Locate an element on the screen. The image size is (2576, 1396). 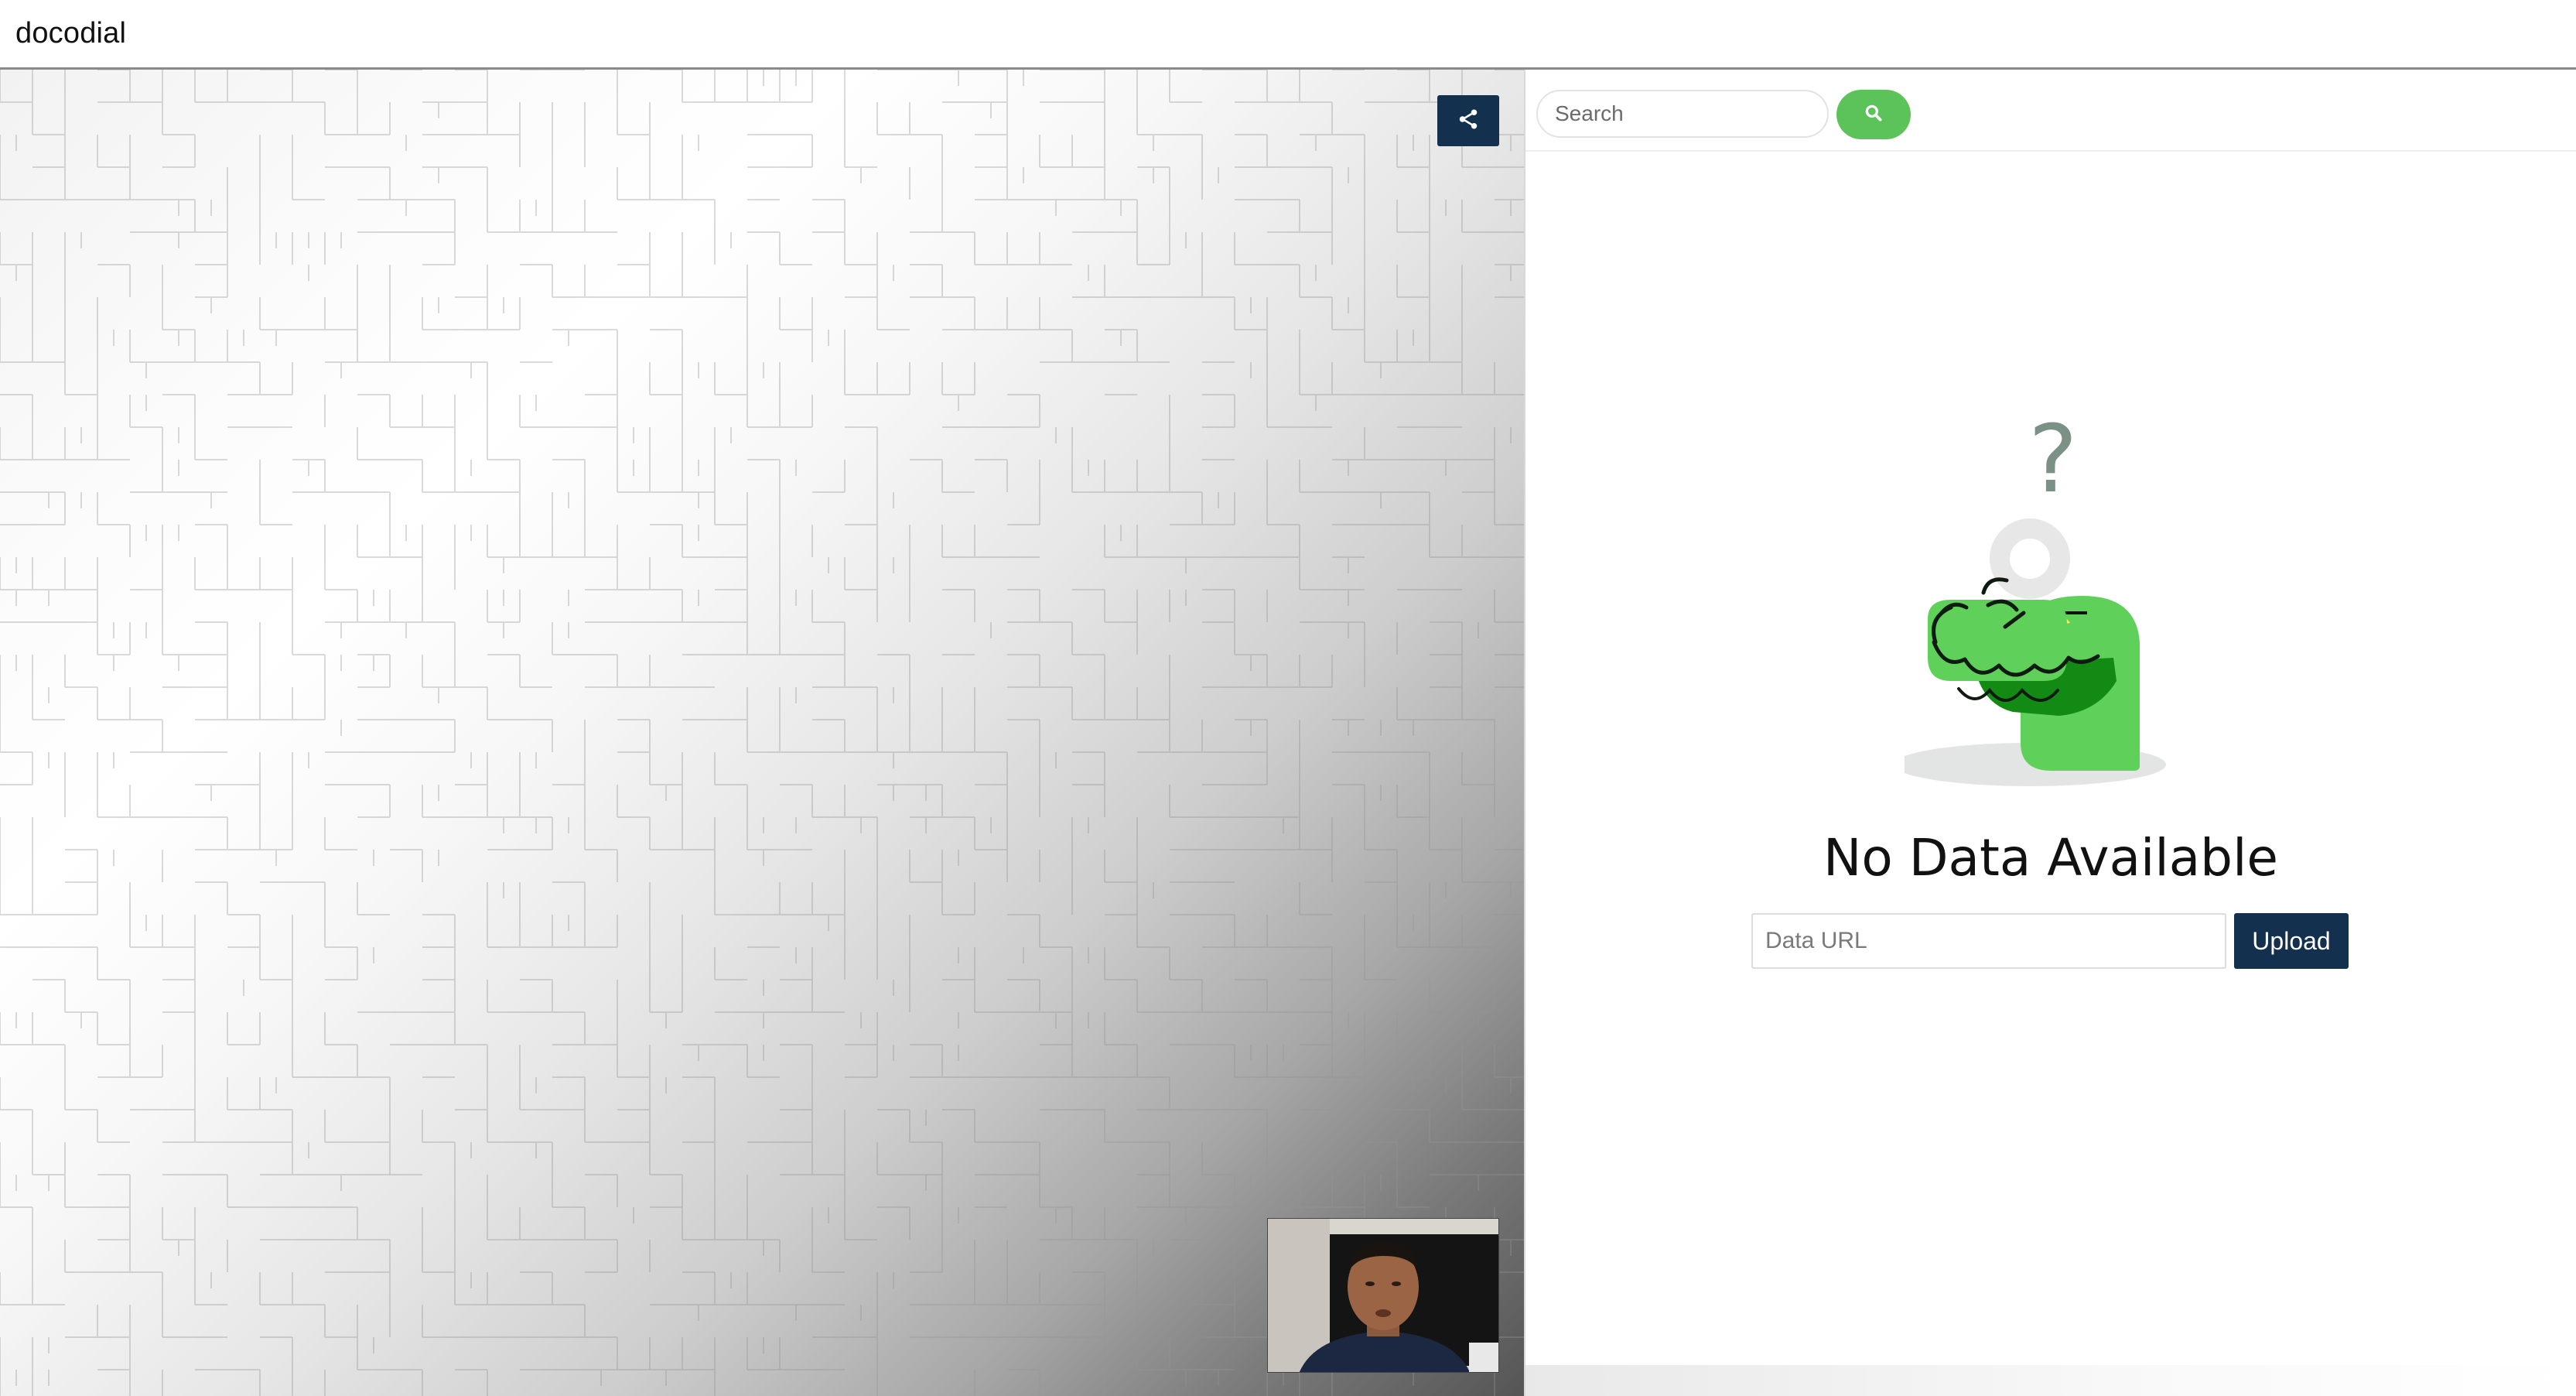
share-button is located at coordinates (1468, 120).